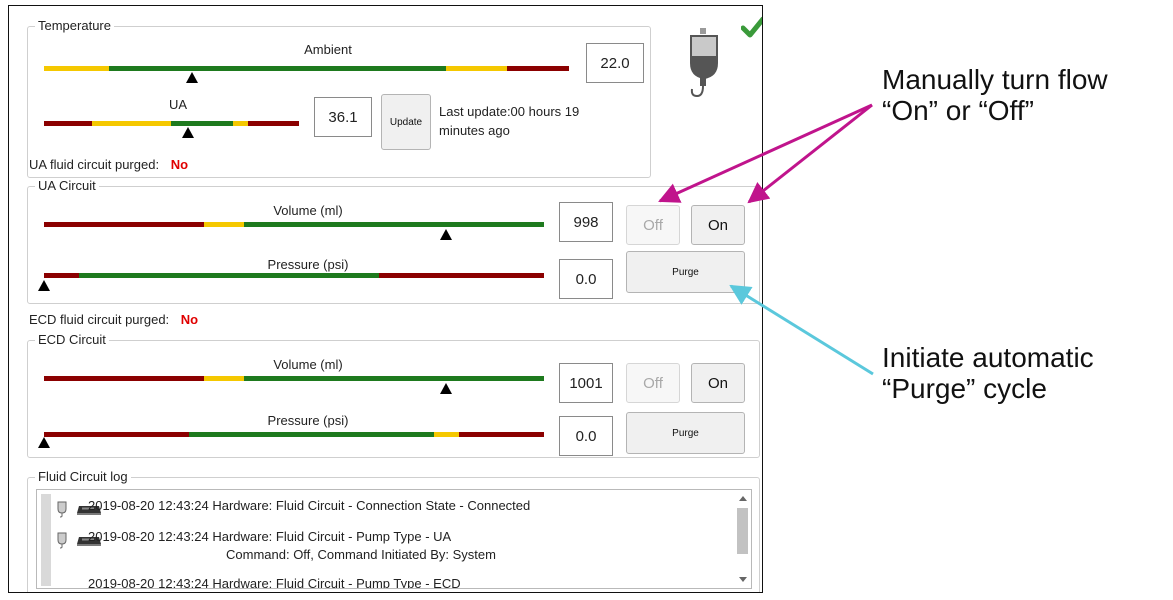 Image resolution: width=1173 pixels, height=600 pixels. I want to click on purge-annotation-line1: Initiate automatic, so click(988, 357).